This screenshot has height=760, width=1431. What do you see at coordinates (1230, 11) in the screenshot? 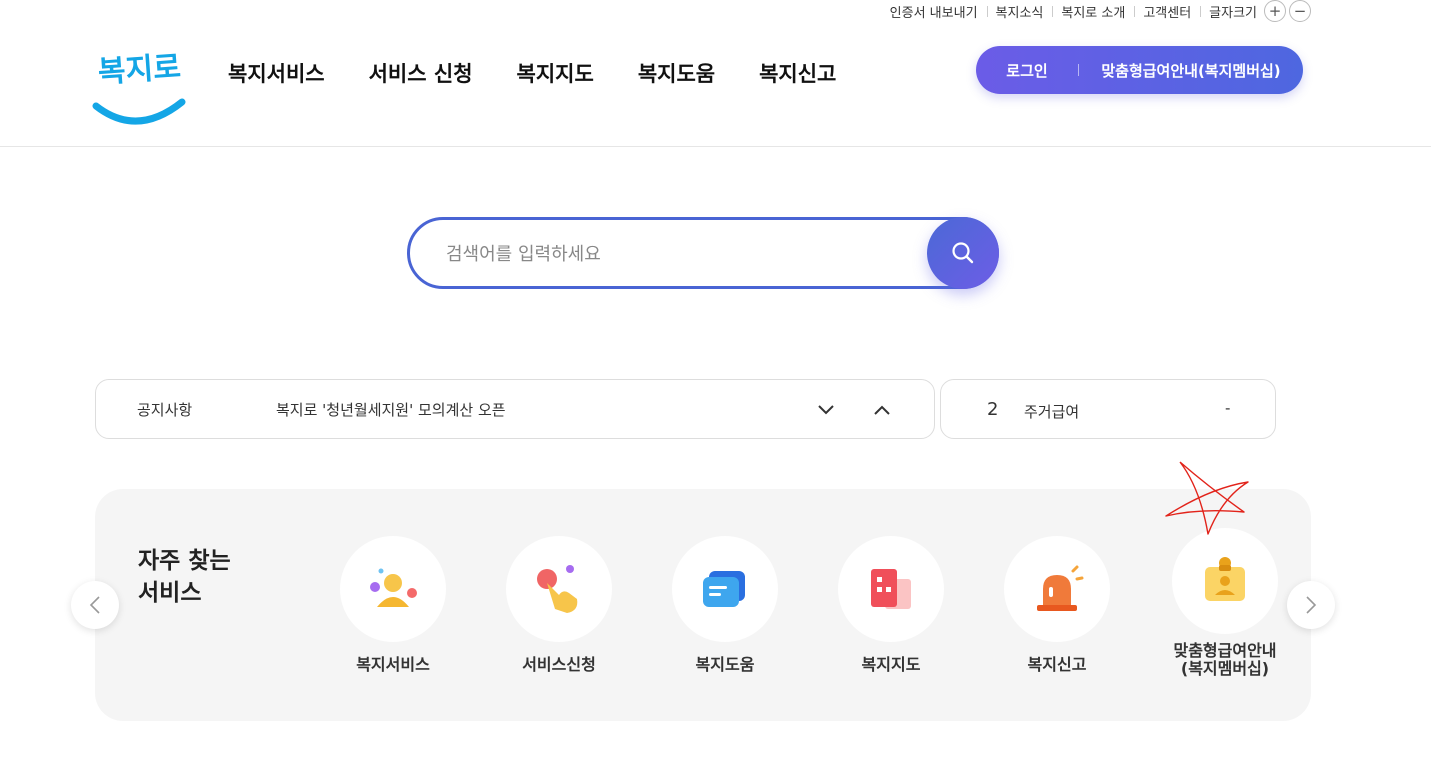
I see `font-size-label: 글자크기` at bounding box center [1230, 11].